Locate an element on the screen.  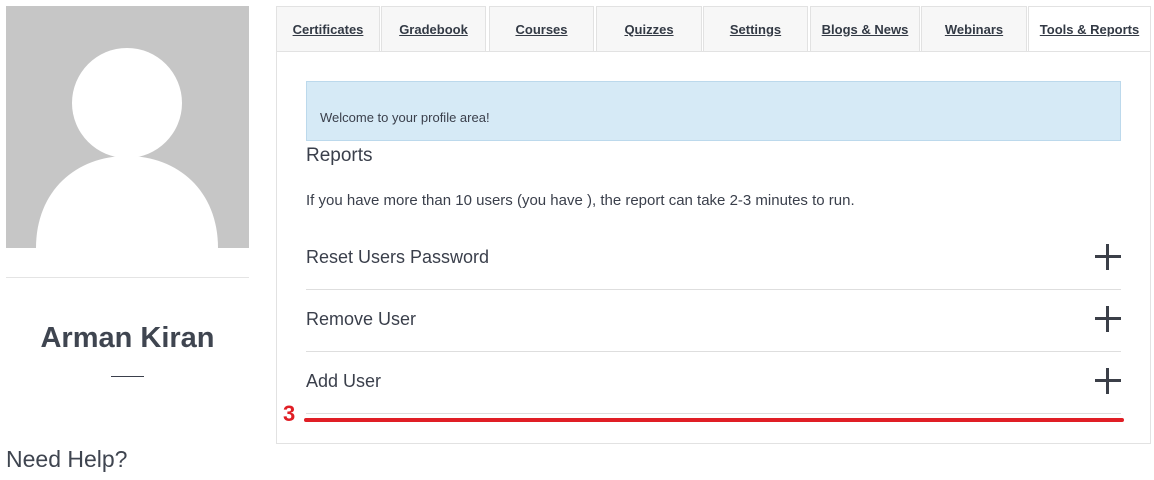
accordion-label: Remove User is located at coordinates (361, 319).